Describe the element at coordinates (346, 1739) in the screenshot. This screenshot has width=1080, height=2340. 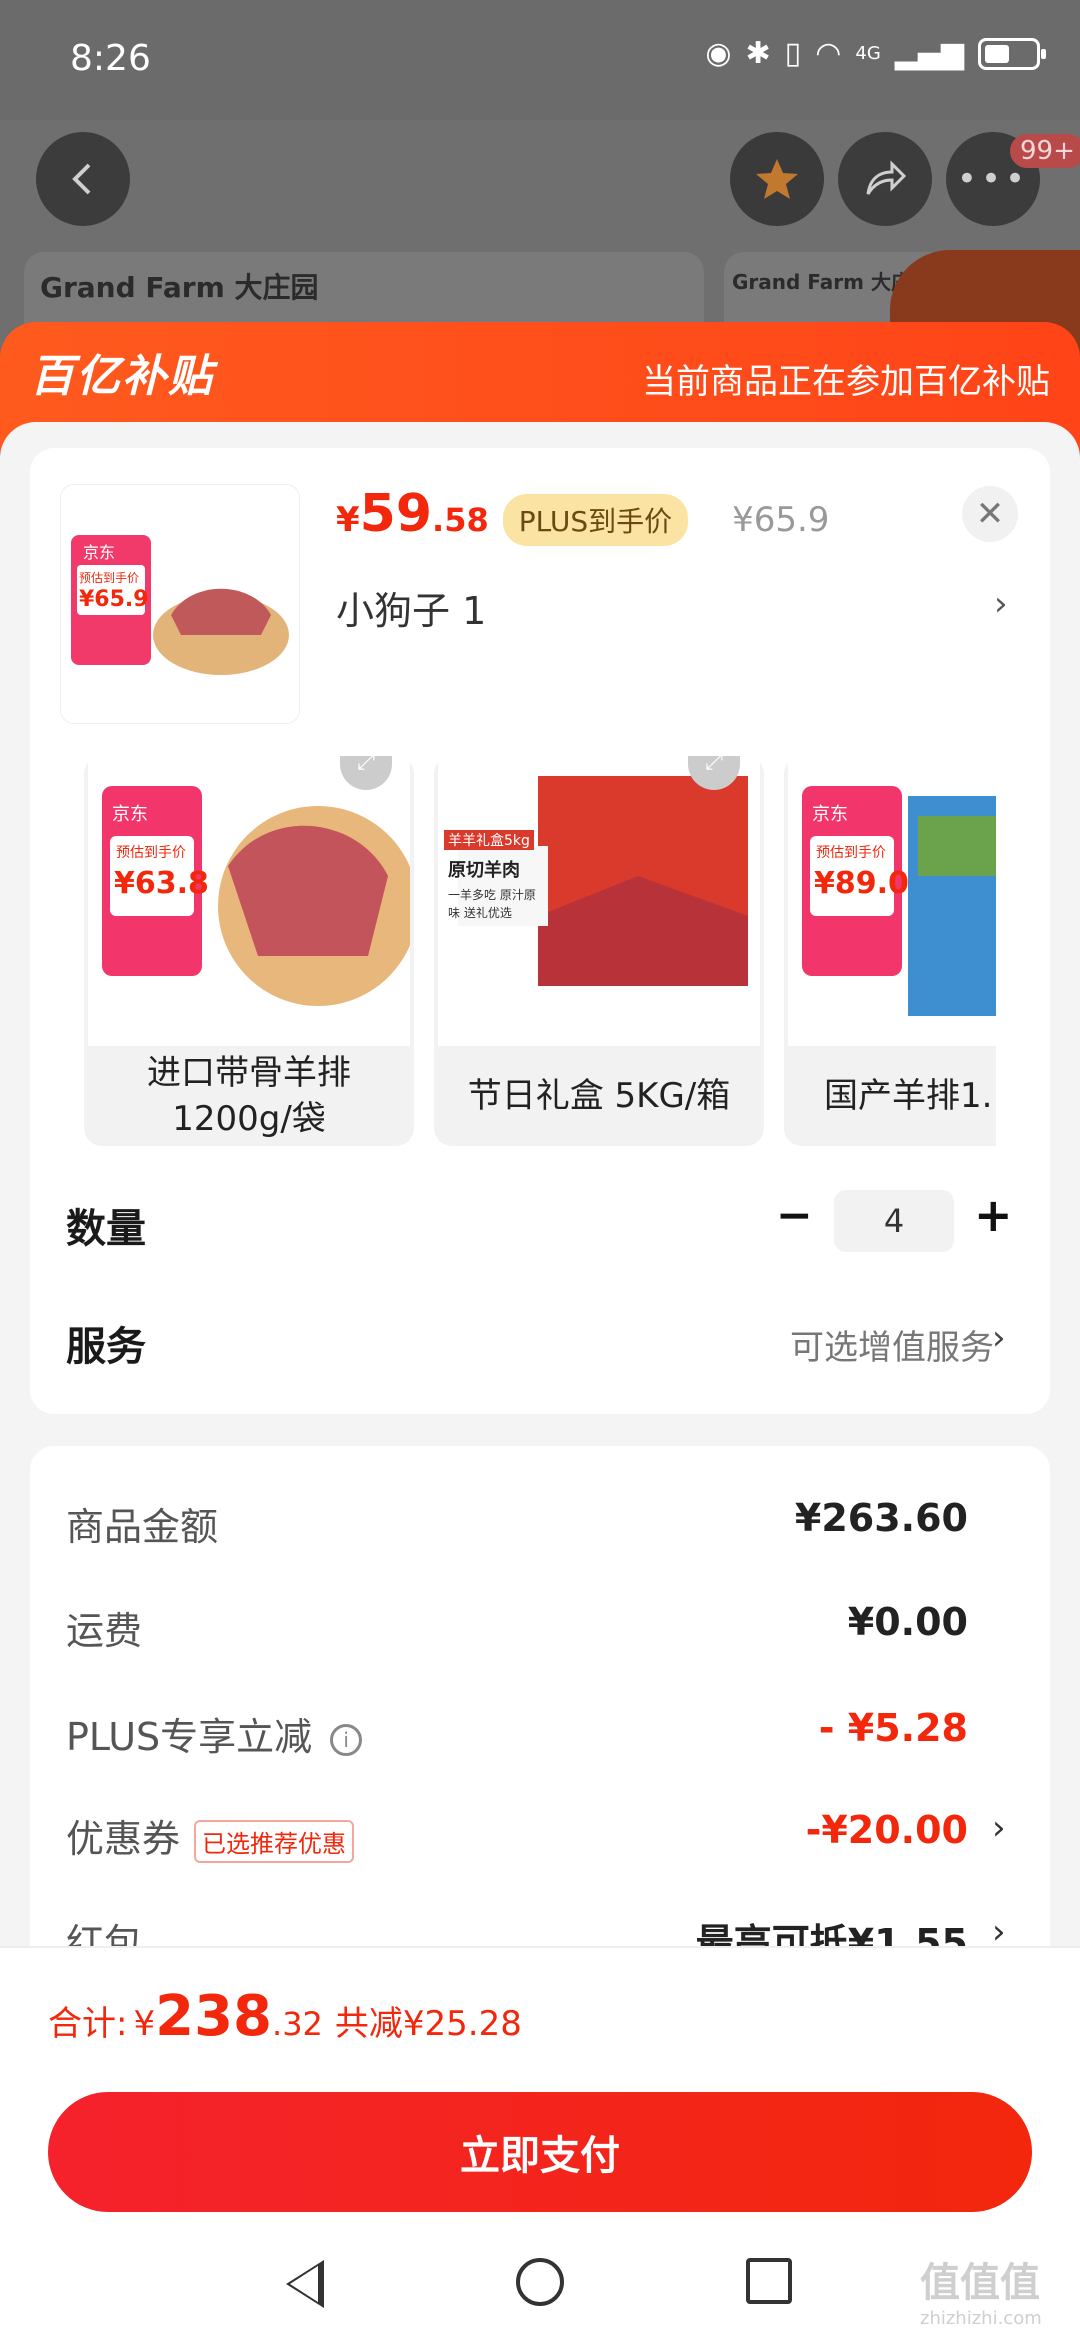
I see `info-icon: i` at that location.